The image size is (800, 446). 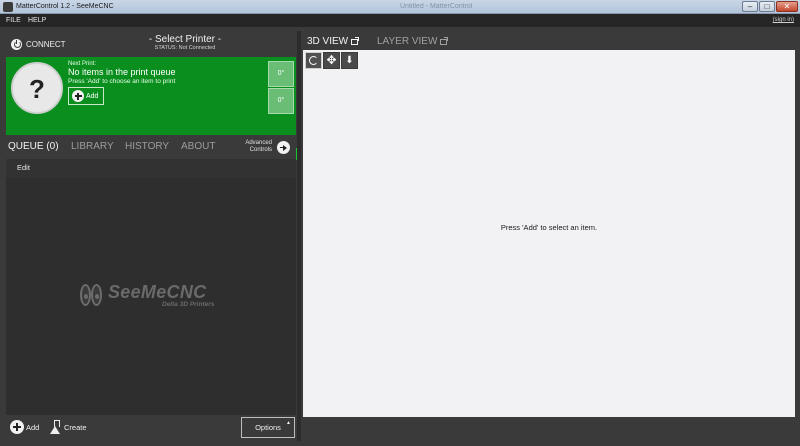 I want to click on rotate-tool-button, so click(x=313, y=60).